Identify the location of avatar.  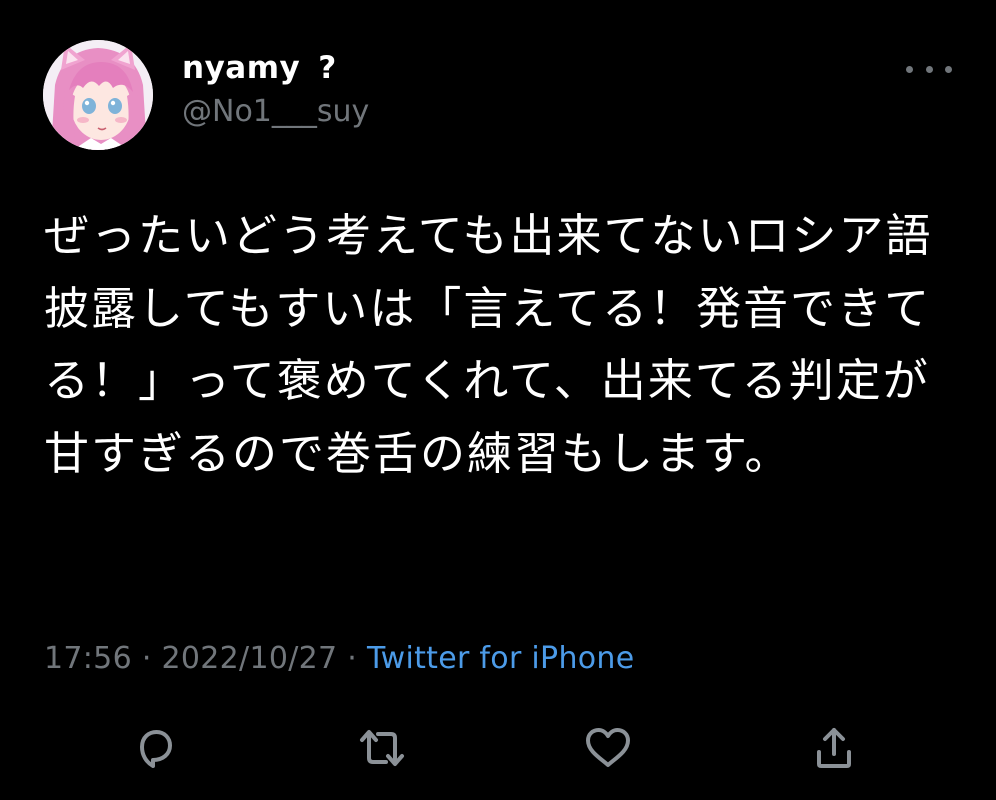
(98, 95).